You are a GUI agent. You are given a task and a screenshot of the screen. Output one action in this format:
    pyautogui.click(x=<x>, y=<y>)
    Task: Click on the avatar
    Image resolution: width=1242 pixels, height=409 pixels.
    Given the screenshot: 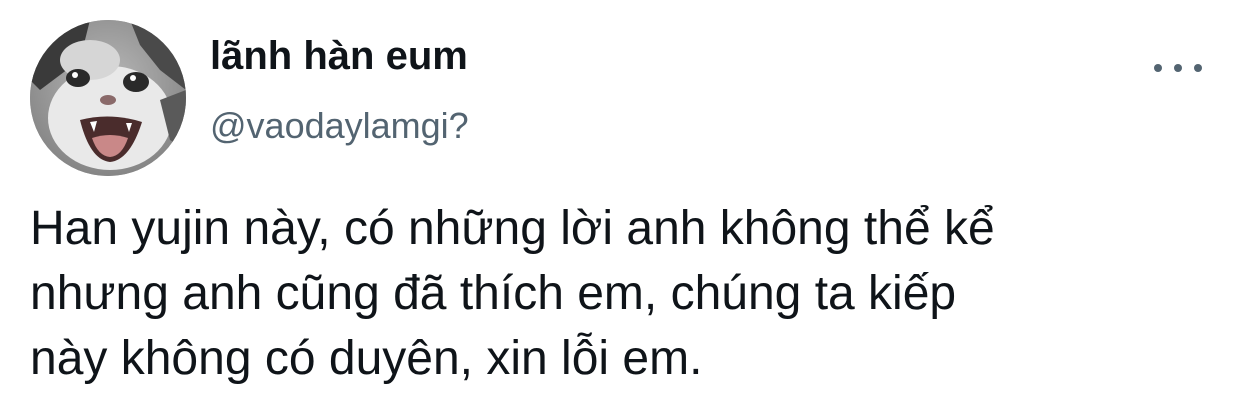 What is the action you would take?
    pyautogui.click(x=108, y=98)
    